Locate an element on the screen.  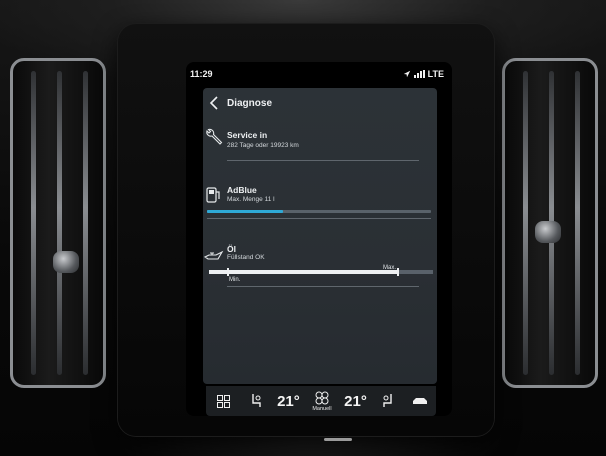
oil-level-bar is located at coordinates (321, 272).